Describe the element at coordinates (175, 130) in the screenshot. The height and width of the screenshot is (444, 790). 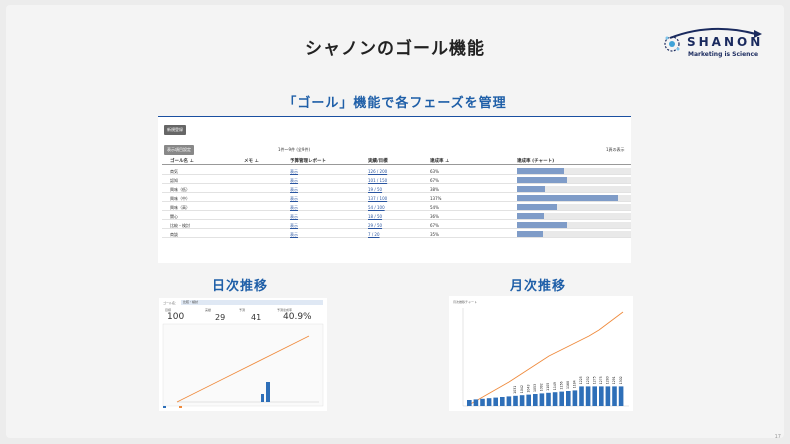
I see `new-goal-button: 新規登録` at that location.